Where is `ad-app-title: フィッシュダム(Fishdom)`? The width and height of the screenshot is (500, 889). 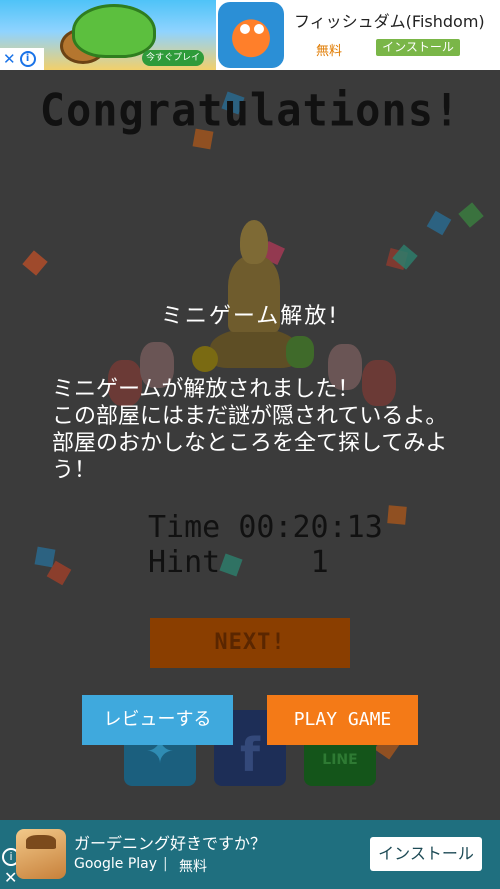 ad-app-title: フィッシュダム(Fishdom) is located at coordinates (389, 20).